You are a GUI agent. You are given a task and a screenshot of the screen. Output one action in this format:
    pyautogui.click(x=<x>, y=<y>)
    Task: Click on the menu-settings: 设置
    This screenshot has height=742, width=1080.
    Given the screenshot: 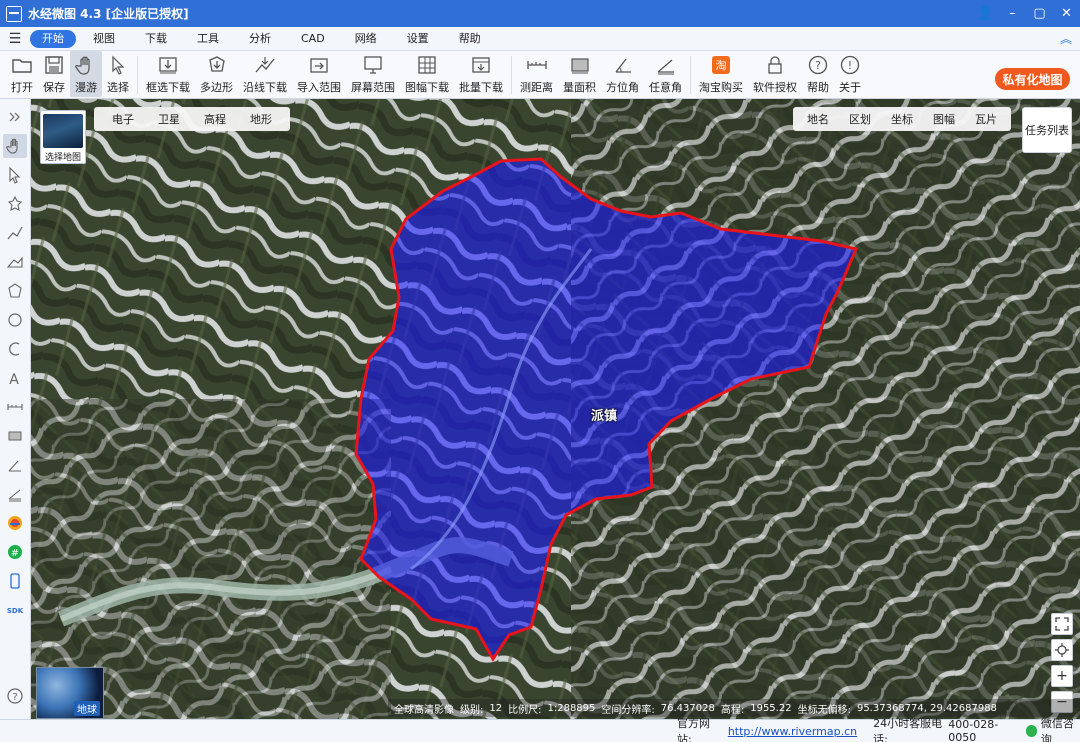 What is the action you would take?
    pyautogui.click(x=418, y=39)
    